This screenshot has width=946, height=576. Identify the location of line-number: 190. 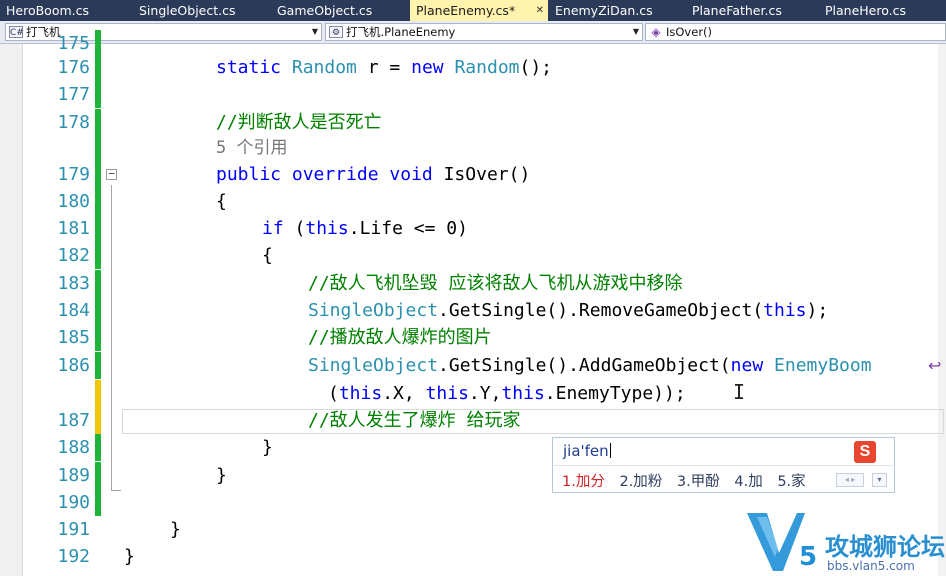
(73, 502).